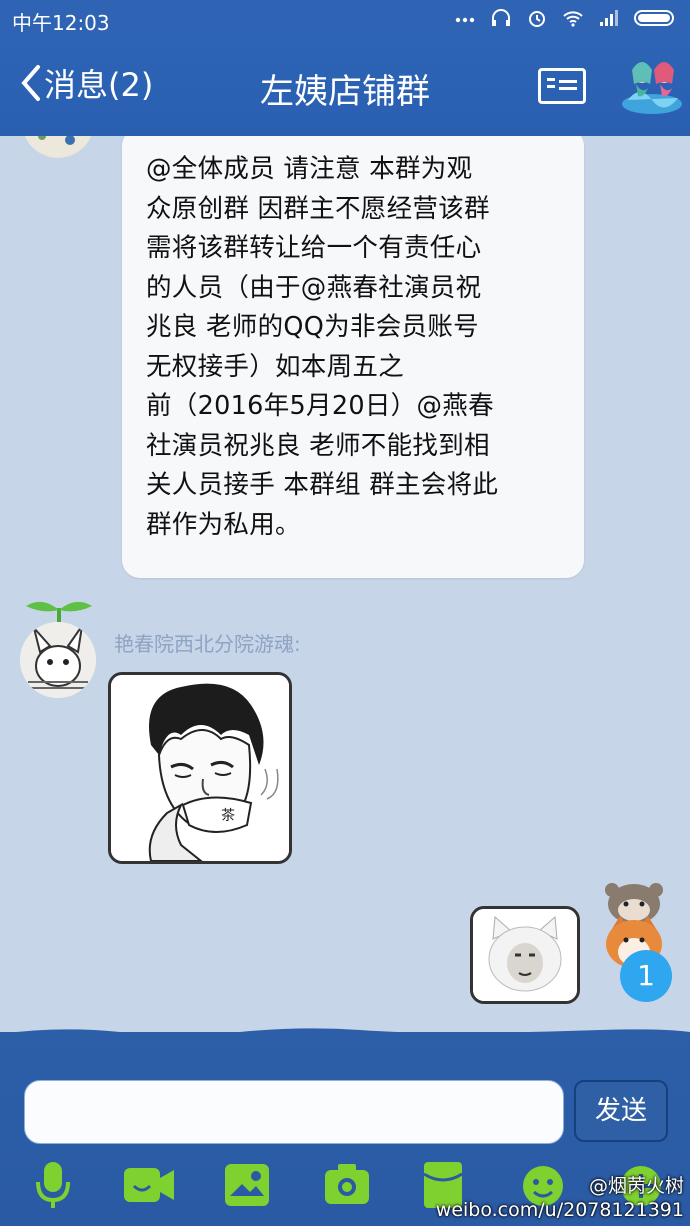 Image resolution: width=690 pixels, height=1226 pixels. I want to click on sender-avatar-top, so click(58, 147).